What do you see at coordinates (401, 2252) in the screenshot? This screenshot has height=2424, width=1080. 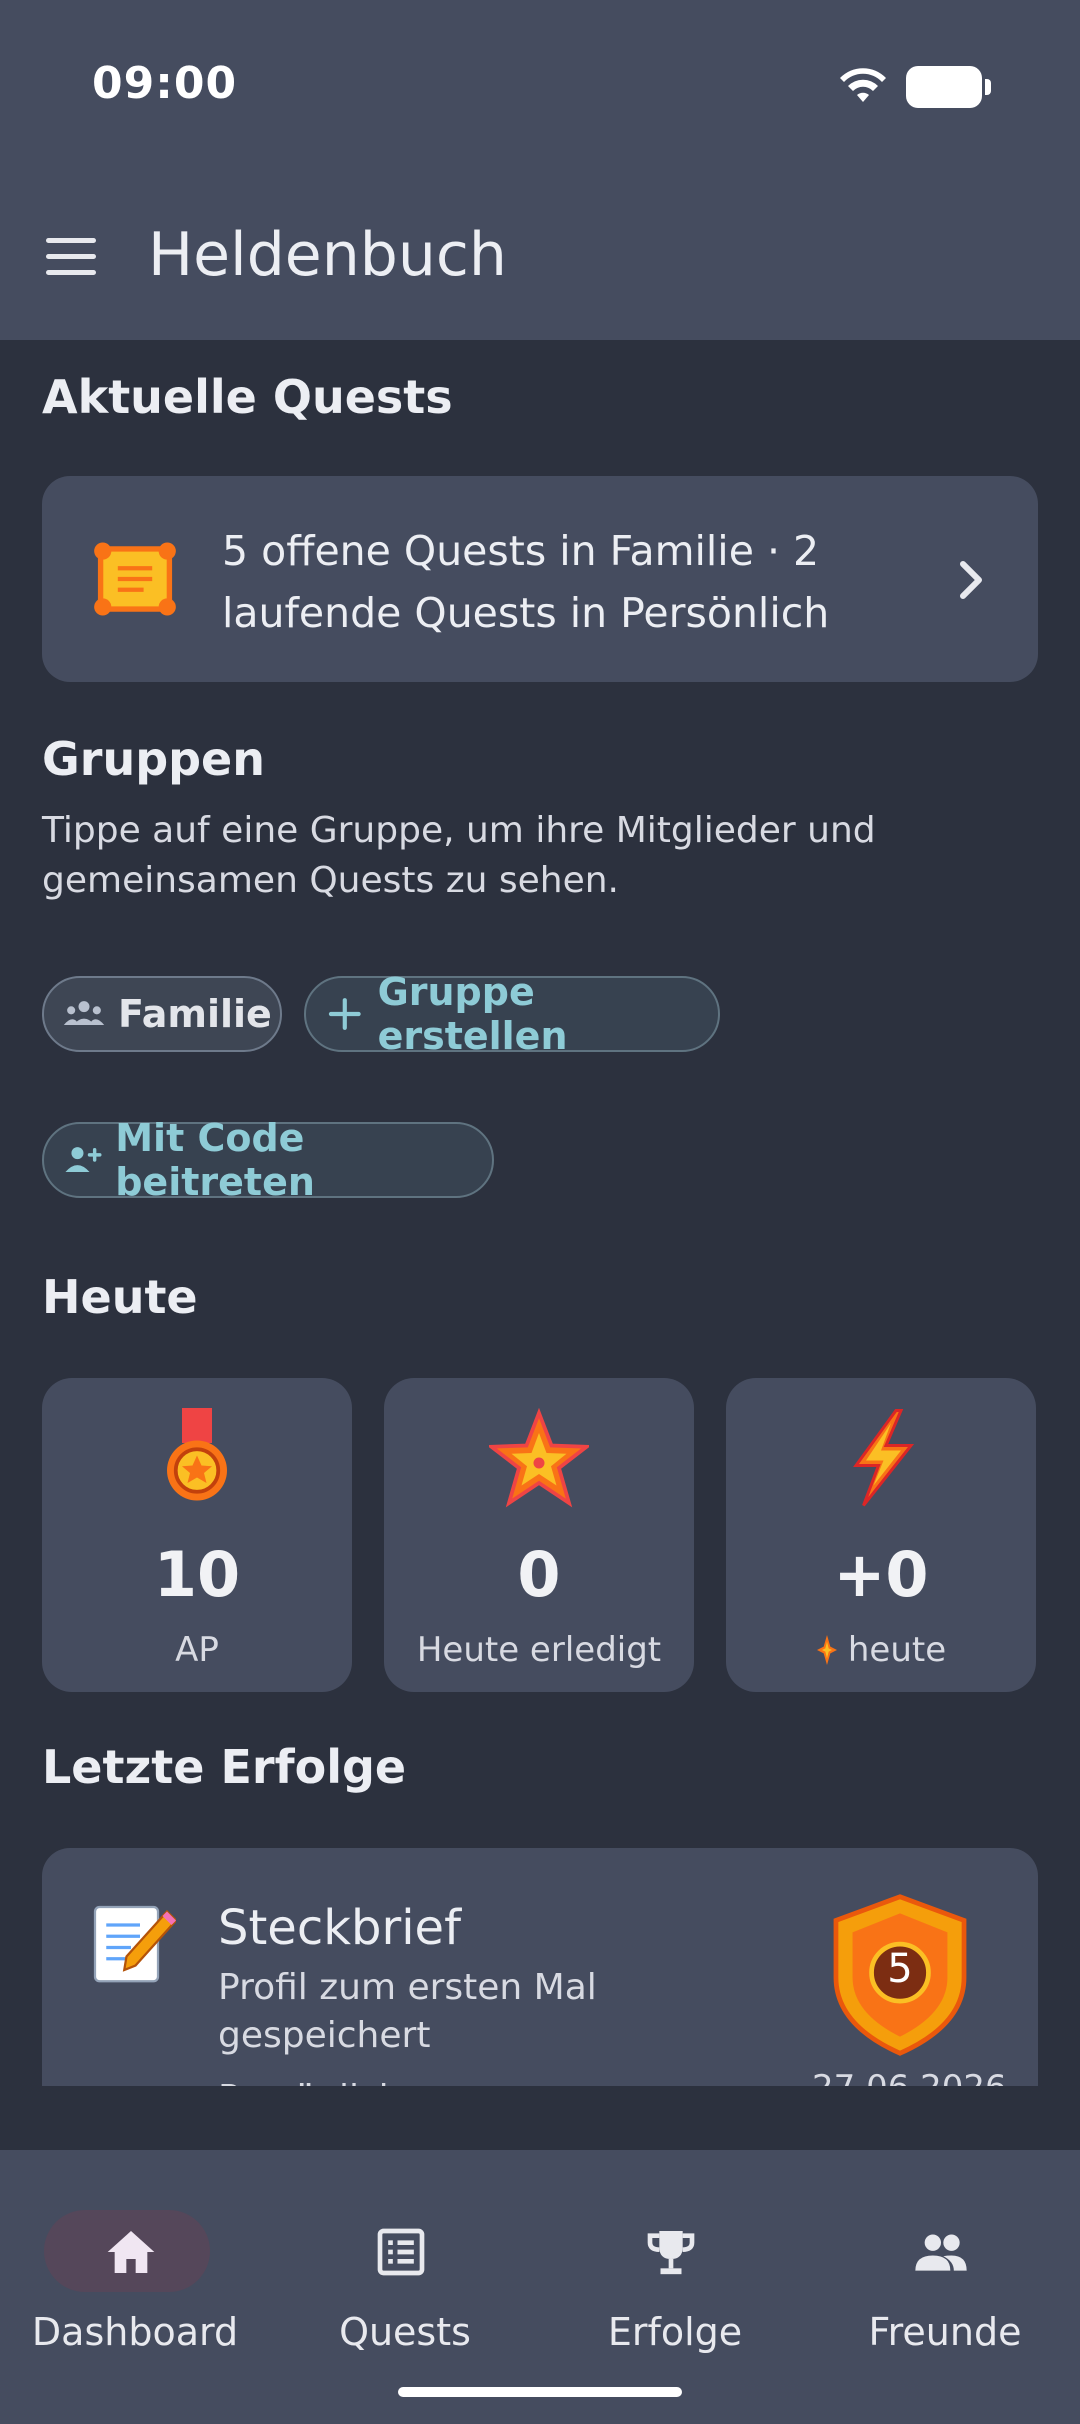 I see `list-icon` at bounding box center [401, 2252].